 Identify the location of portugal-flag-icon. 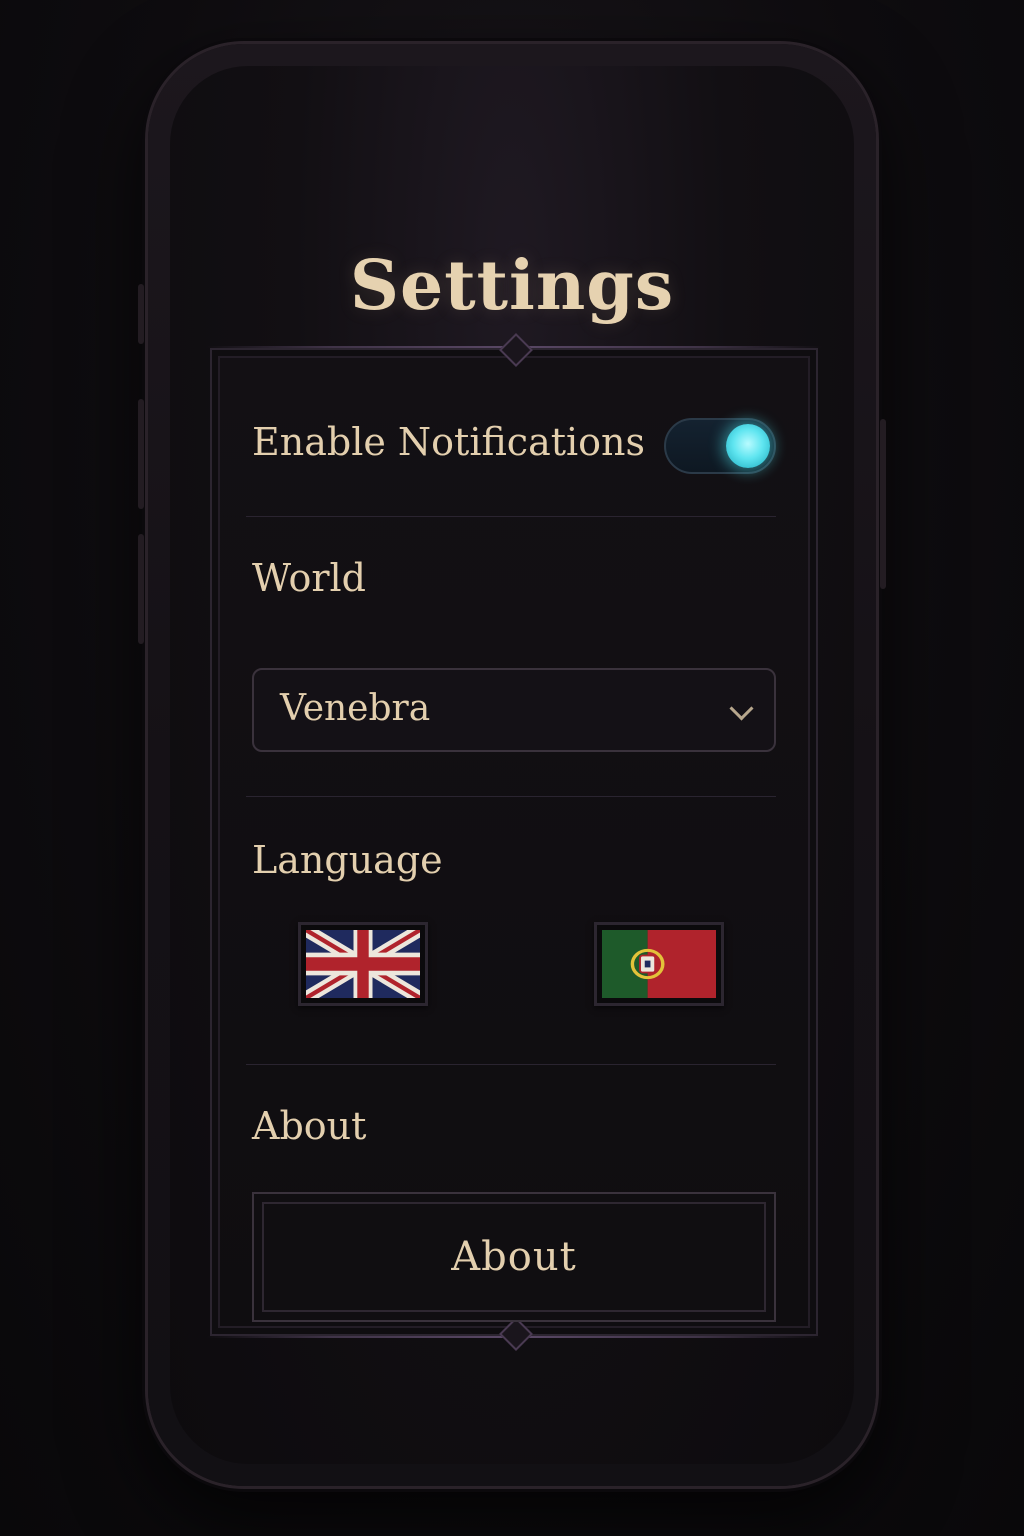
(659, 964).